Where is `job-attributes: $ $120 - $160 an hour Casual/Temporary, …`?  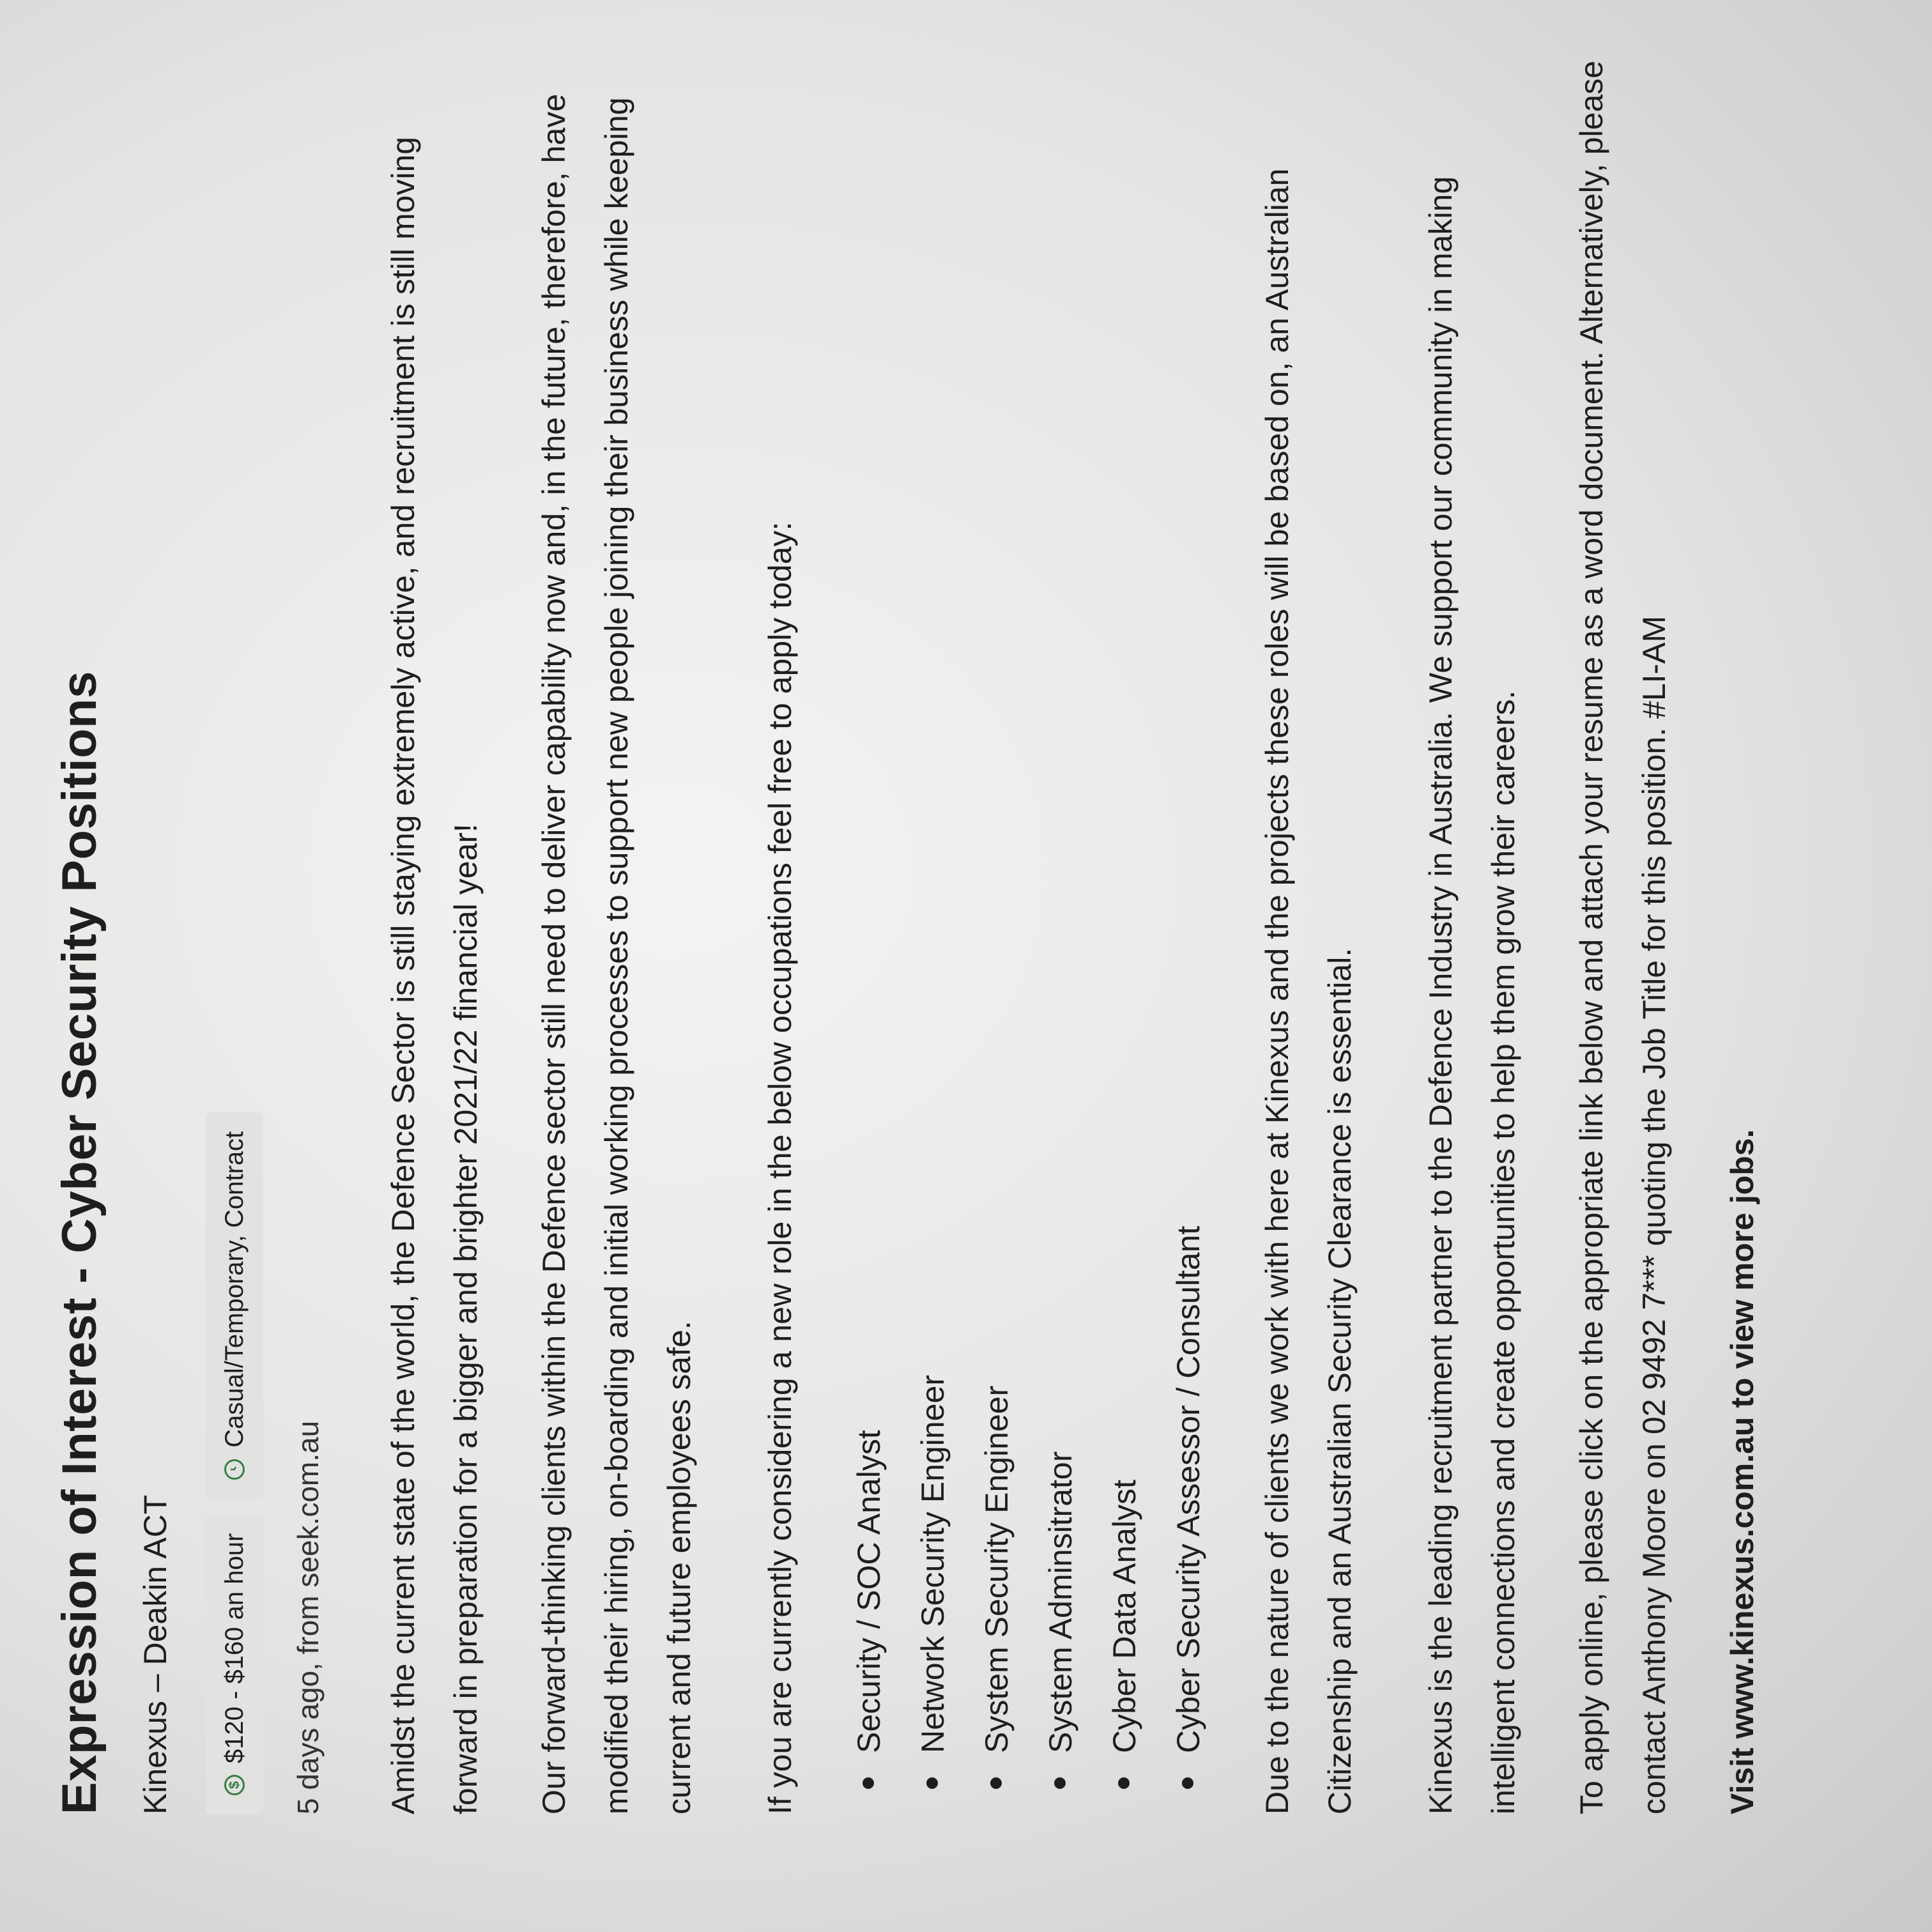 job-attributes: $ $120 - $160 an hour Casual/Temporary, … is located at coordinates (234, 935).